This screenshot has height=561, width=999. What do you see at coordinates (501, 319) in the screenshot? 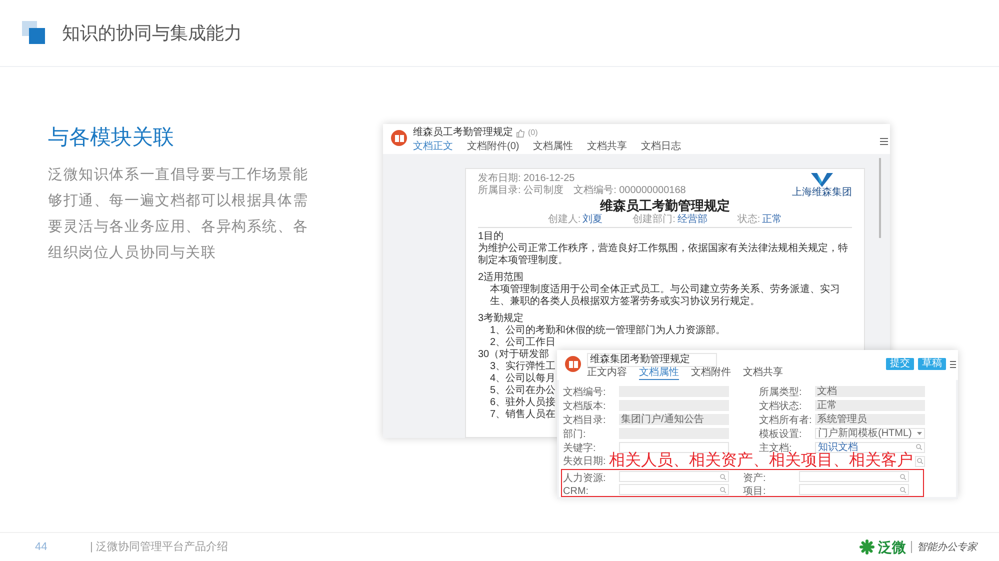
I see `section-heading: 3考勤规定` at bounding box center [501, 319].